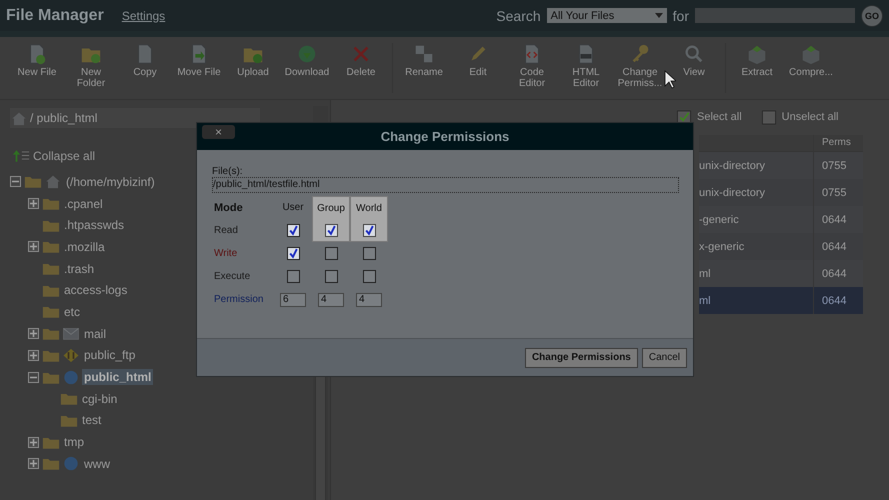 The image size is (889, 500). I want to click on path-field: / public_html, so click(135, 118).